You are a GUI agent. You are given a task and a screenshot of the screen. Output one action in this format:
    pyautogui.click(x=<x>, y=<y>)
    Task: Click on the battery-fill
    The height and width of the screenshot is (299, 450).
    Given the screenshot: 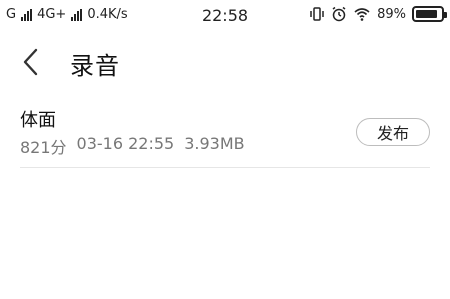 What is the action you would take?
    pyautogui.click(x=427, y=14)
    